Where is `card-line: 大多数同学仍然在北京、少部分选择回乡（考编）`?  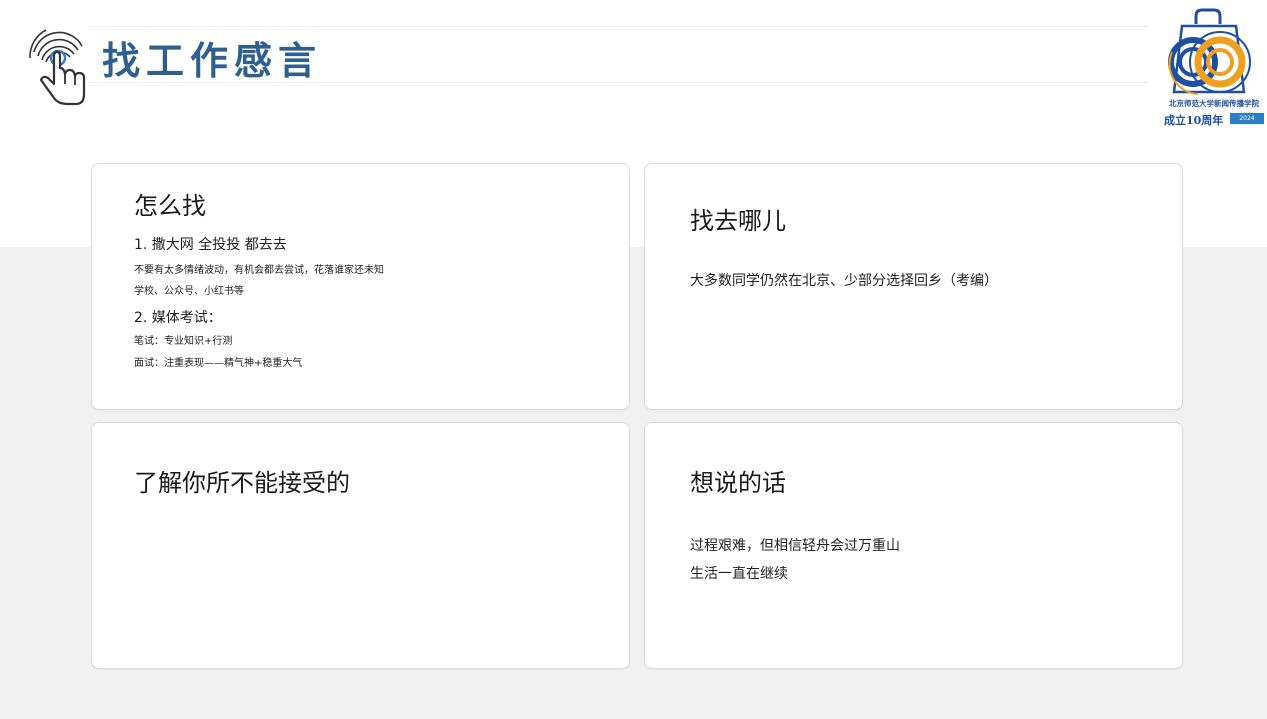
card-line: 大多数同学仍然在北京、少部分选择回乡（考编） is located at coordinates (844, 281).